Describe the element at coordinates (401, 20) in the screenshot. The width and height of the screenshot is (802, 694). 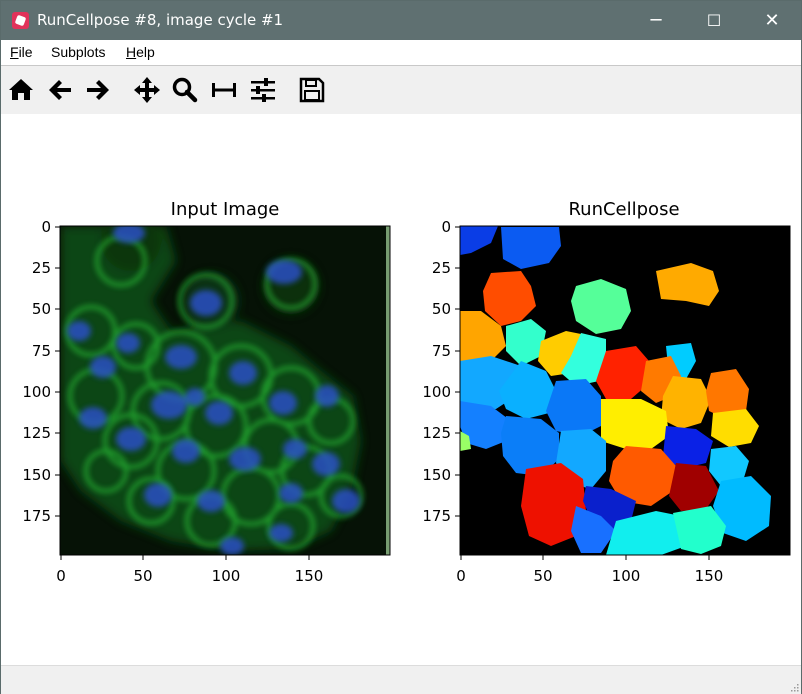
I see `title-bar: RunCellpose #8, image cycle #1 ─ ☐ ✕` at that location.